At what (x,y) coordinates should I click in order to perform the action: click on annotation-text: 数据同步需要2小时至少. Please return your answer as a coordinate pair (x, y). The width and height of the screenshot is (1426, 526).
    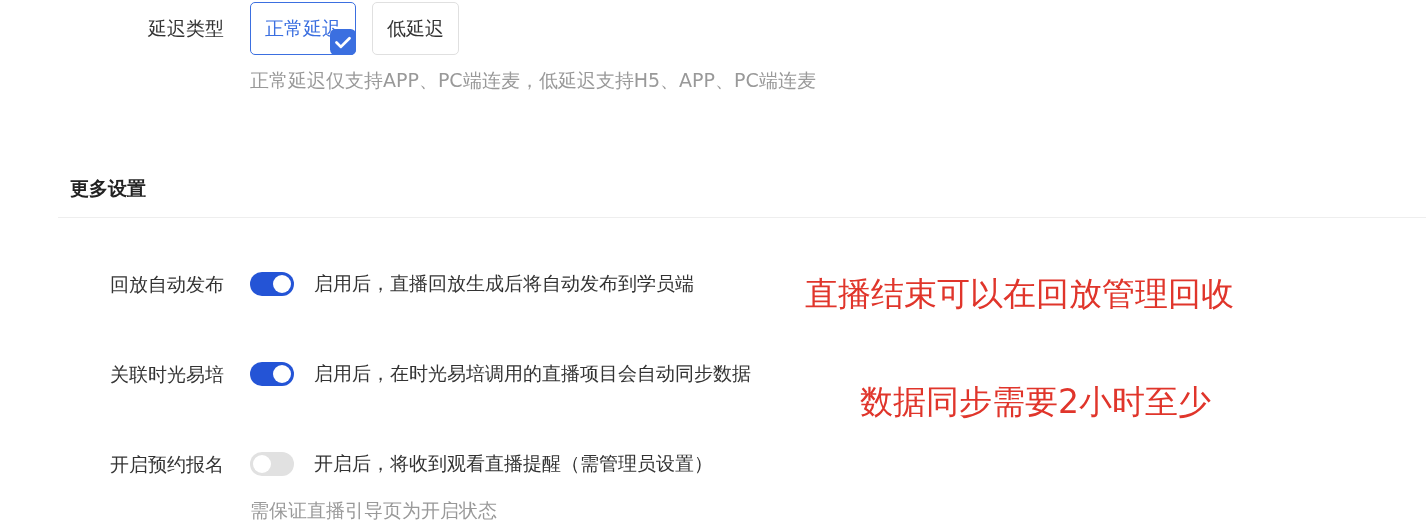
    Looking at the image, I should click on (1035, 402).